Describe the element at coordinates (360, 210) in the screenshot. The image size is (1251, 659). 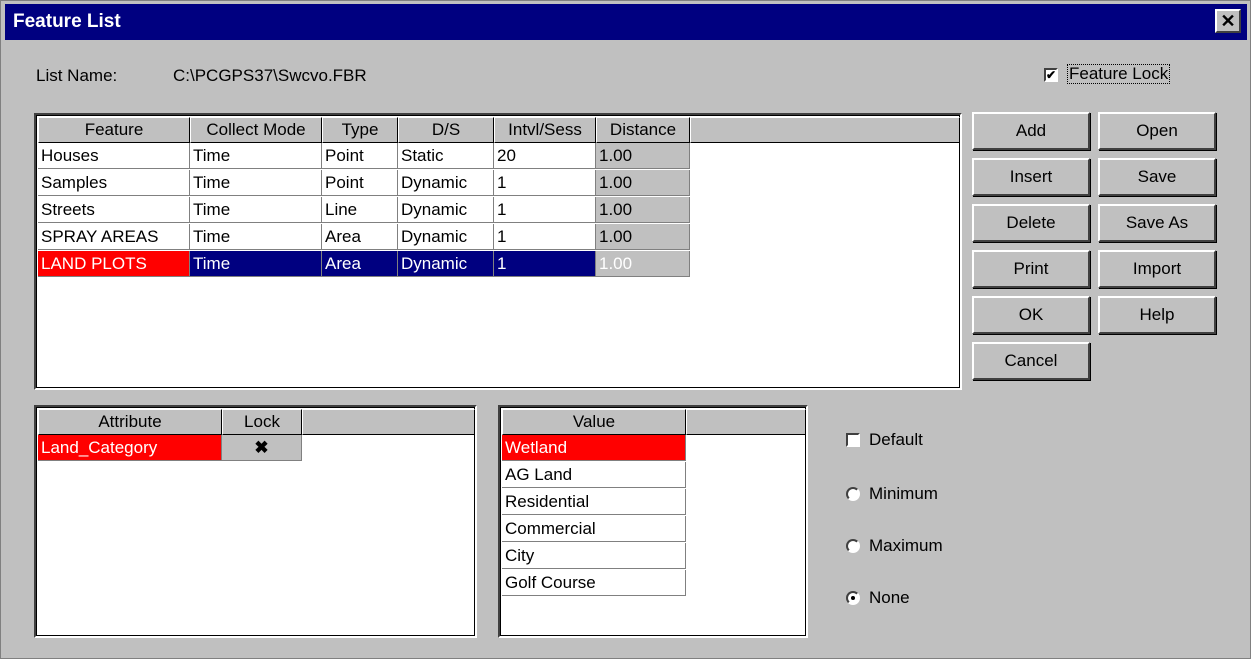
I see `feature-cell-type: Line` at that location.